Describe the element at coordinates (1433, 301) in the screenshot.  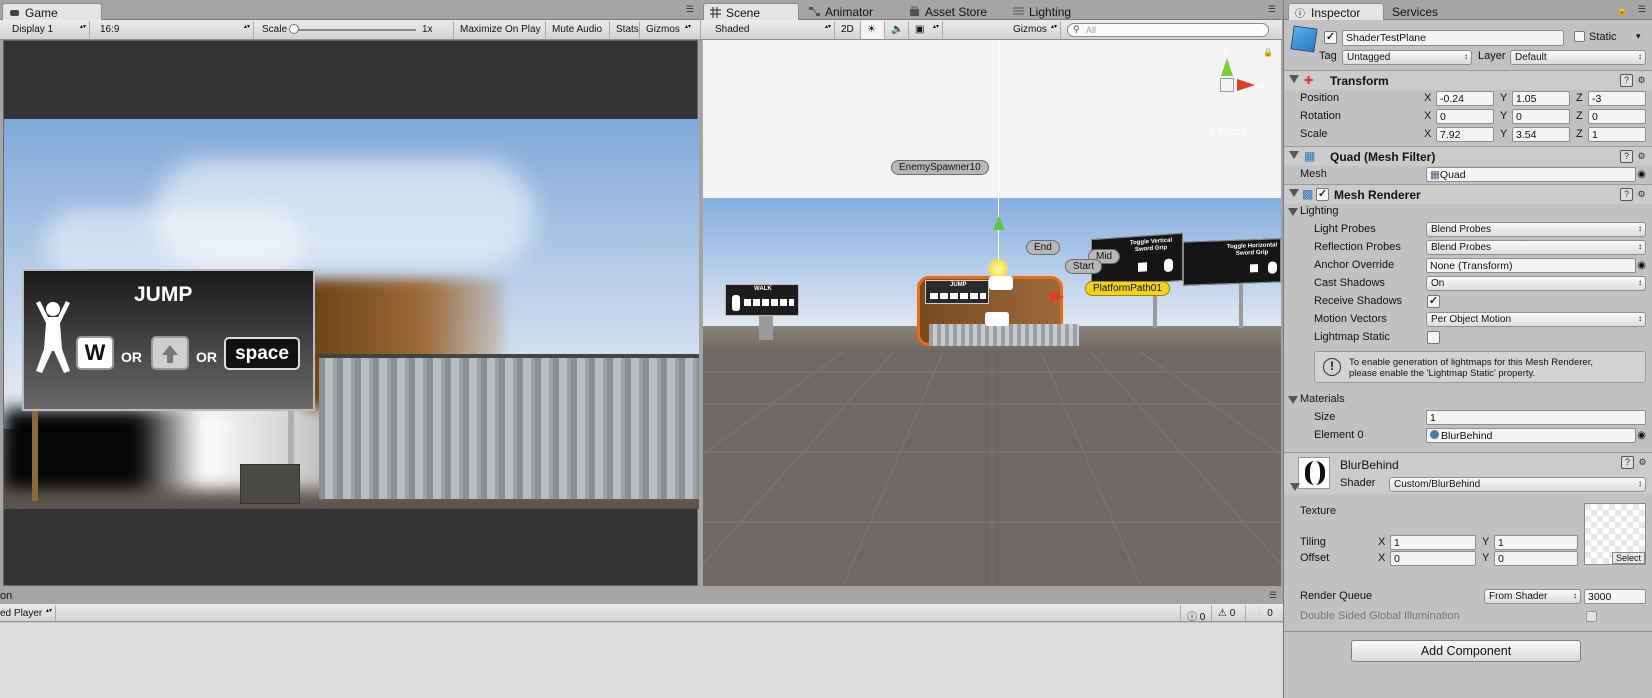
I see `receive-shadows-checkbox: ✓` at that location.